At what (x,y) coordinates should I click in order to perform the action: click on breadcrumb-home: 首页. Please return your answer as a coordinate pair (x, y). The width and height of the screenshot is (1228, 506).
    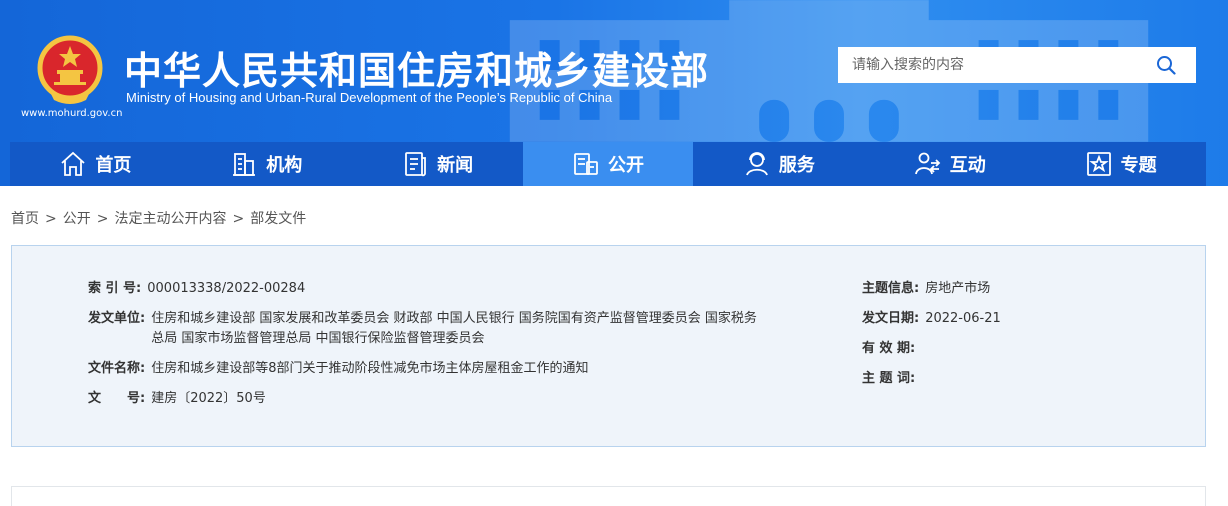
    Looking at the image, I should click on (25, 219).